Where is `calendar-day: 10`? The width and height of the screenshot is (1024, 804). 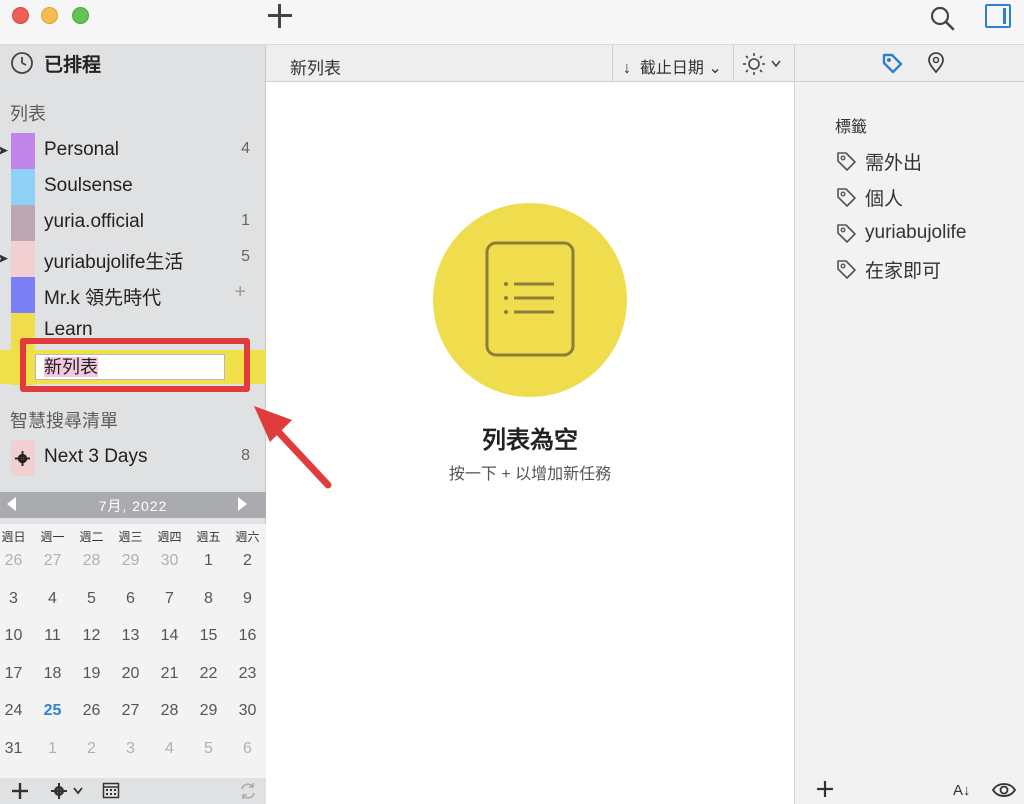
calendar-day: 10 is located at coordinates (16, 636).